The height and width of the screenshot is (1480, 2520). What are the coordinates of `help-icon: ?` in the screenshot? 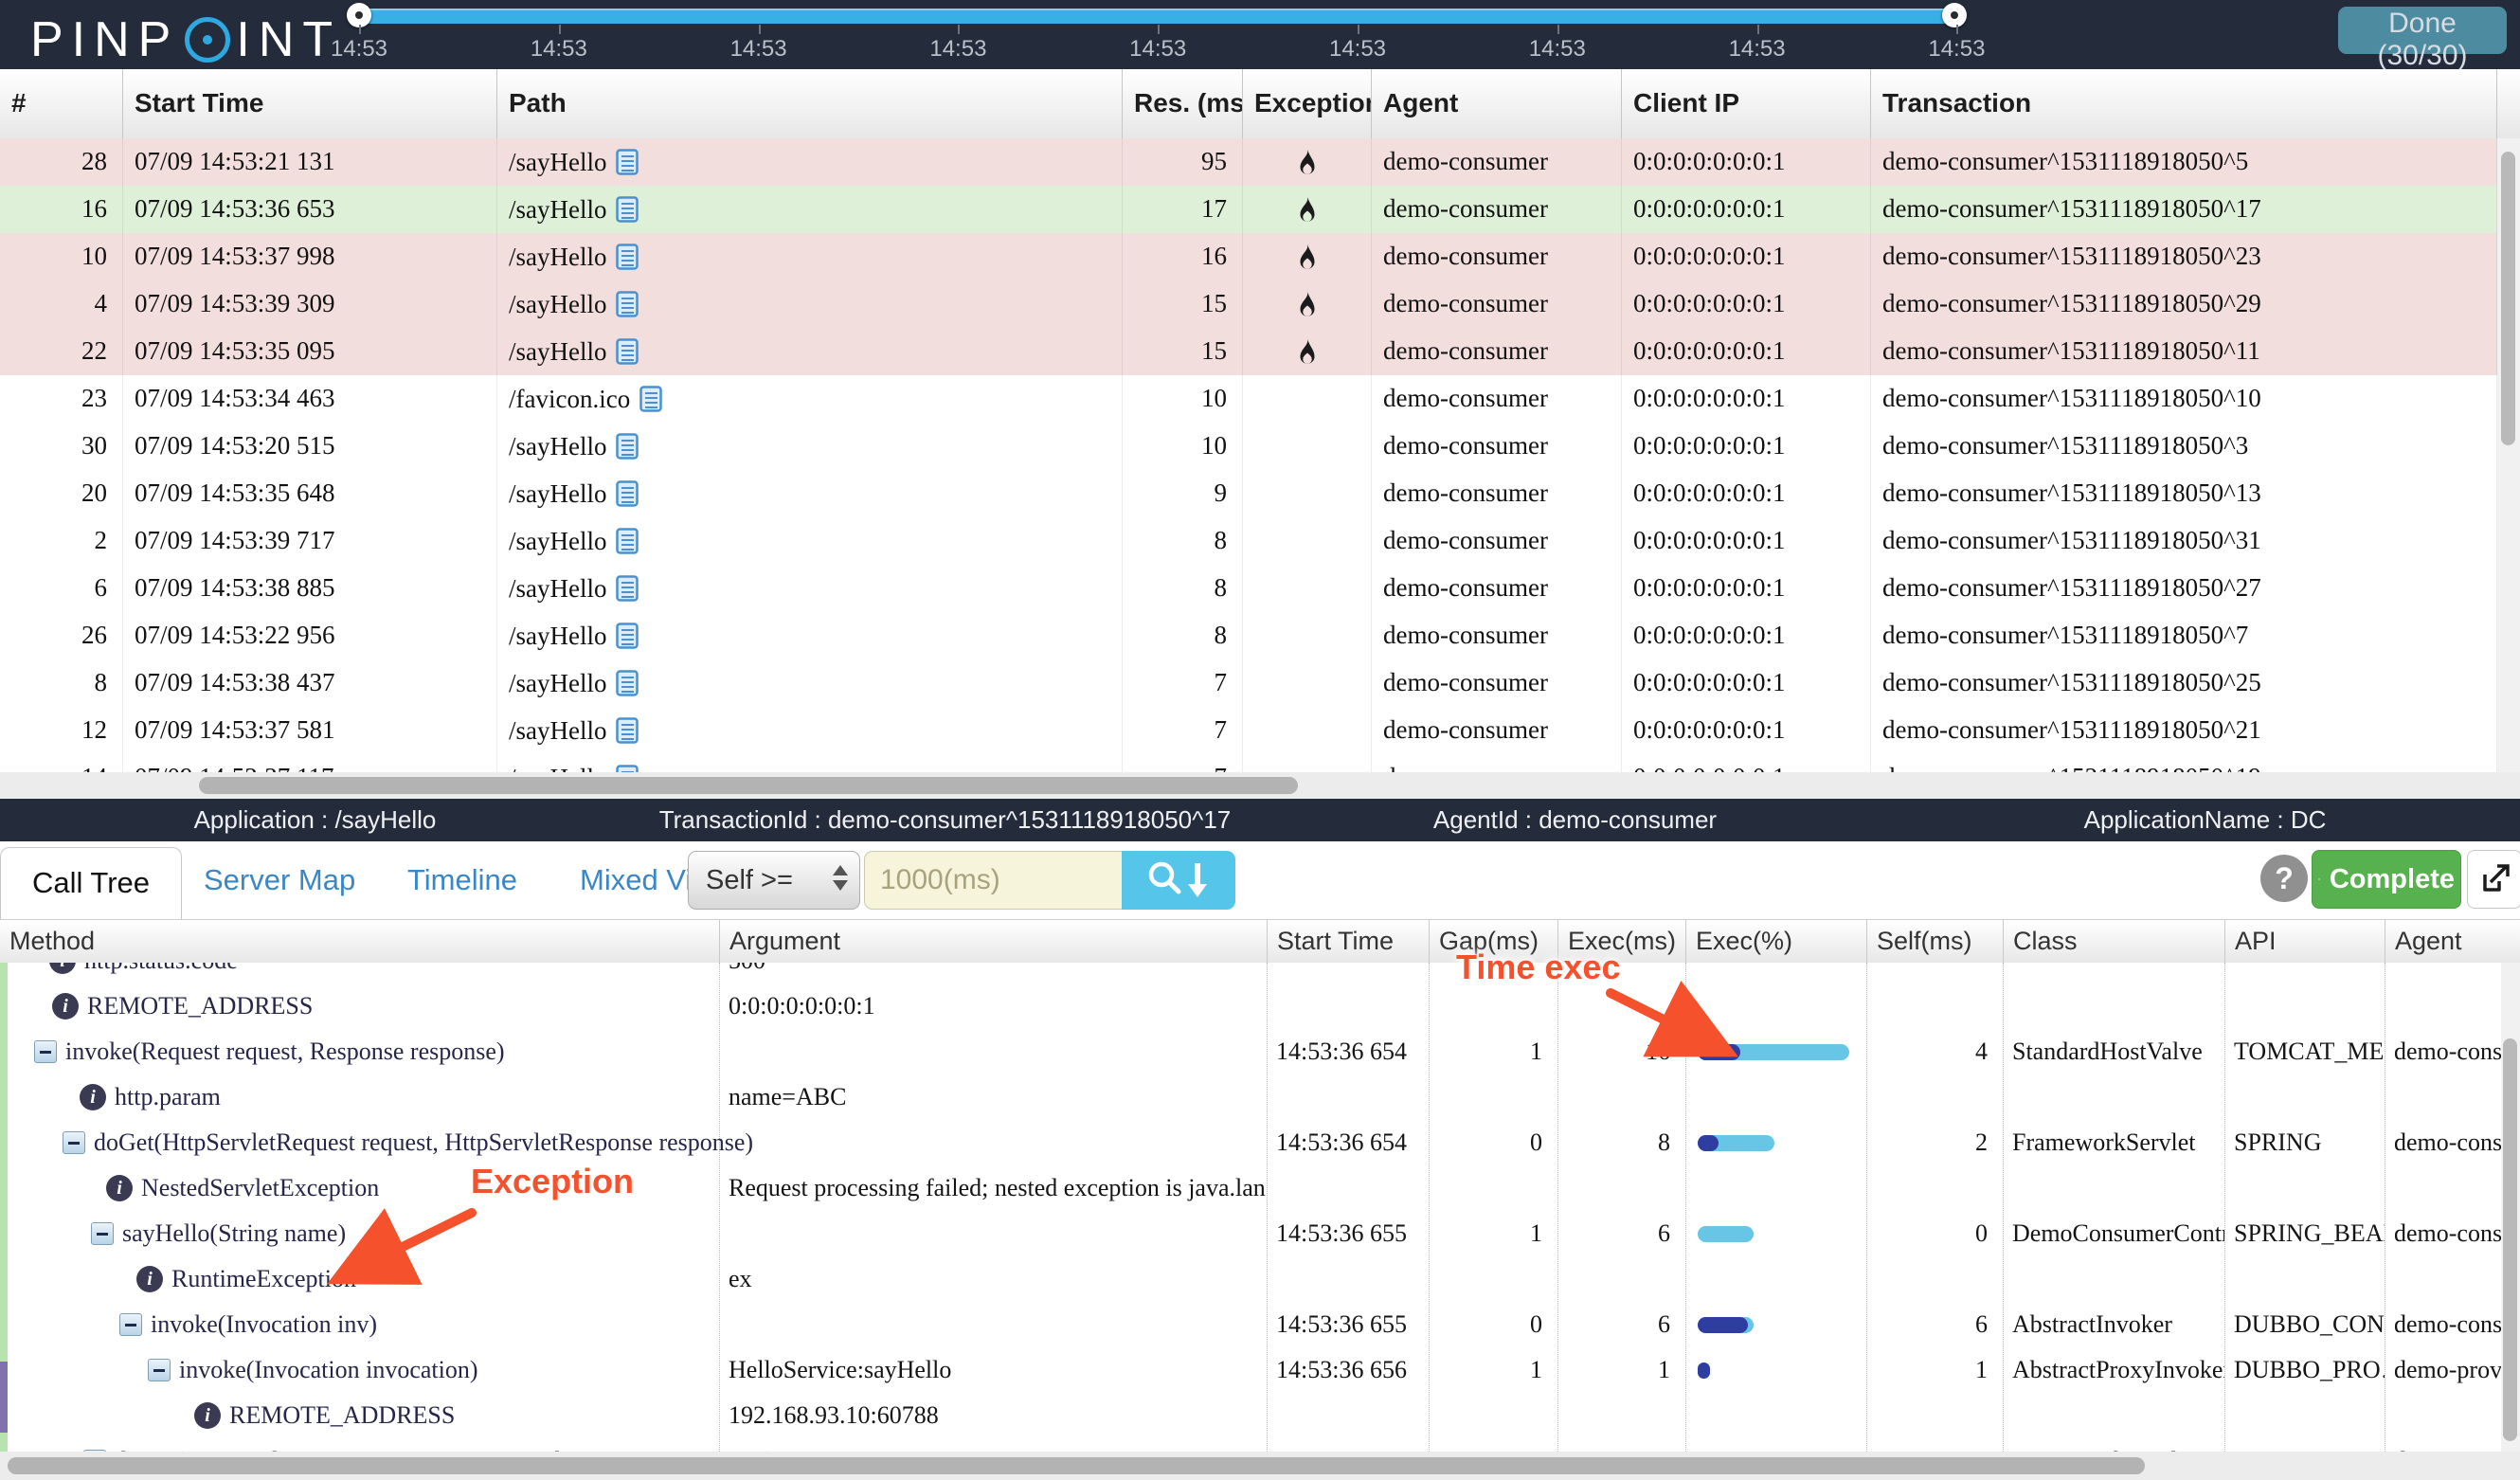 It's located at (2284, 878).